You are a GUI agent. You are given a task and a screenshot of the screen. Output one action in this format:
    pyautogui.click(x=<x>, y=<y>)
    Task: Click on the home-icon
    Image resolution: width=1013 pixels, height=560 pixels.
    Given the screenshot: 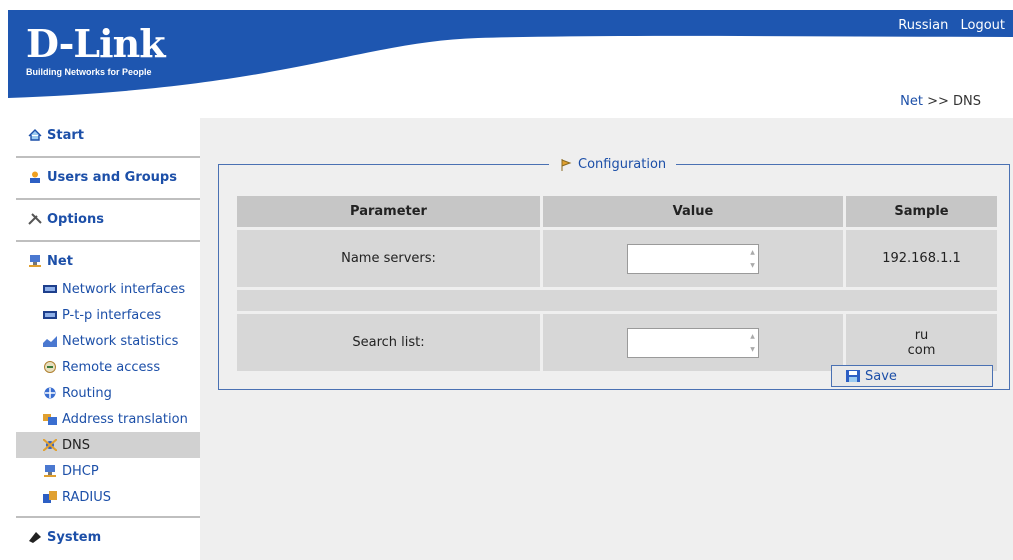 What is the action you would take?
    pyautogui.click(x=35, y=135)
    